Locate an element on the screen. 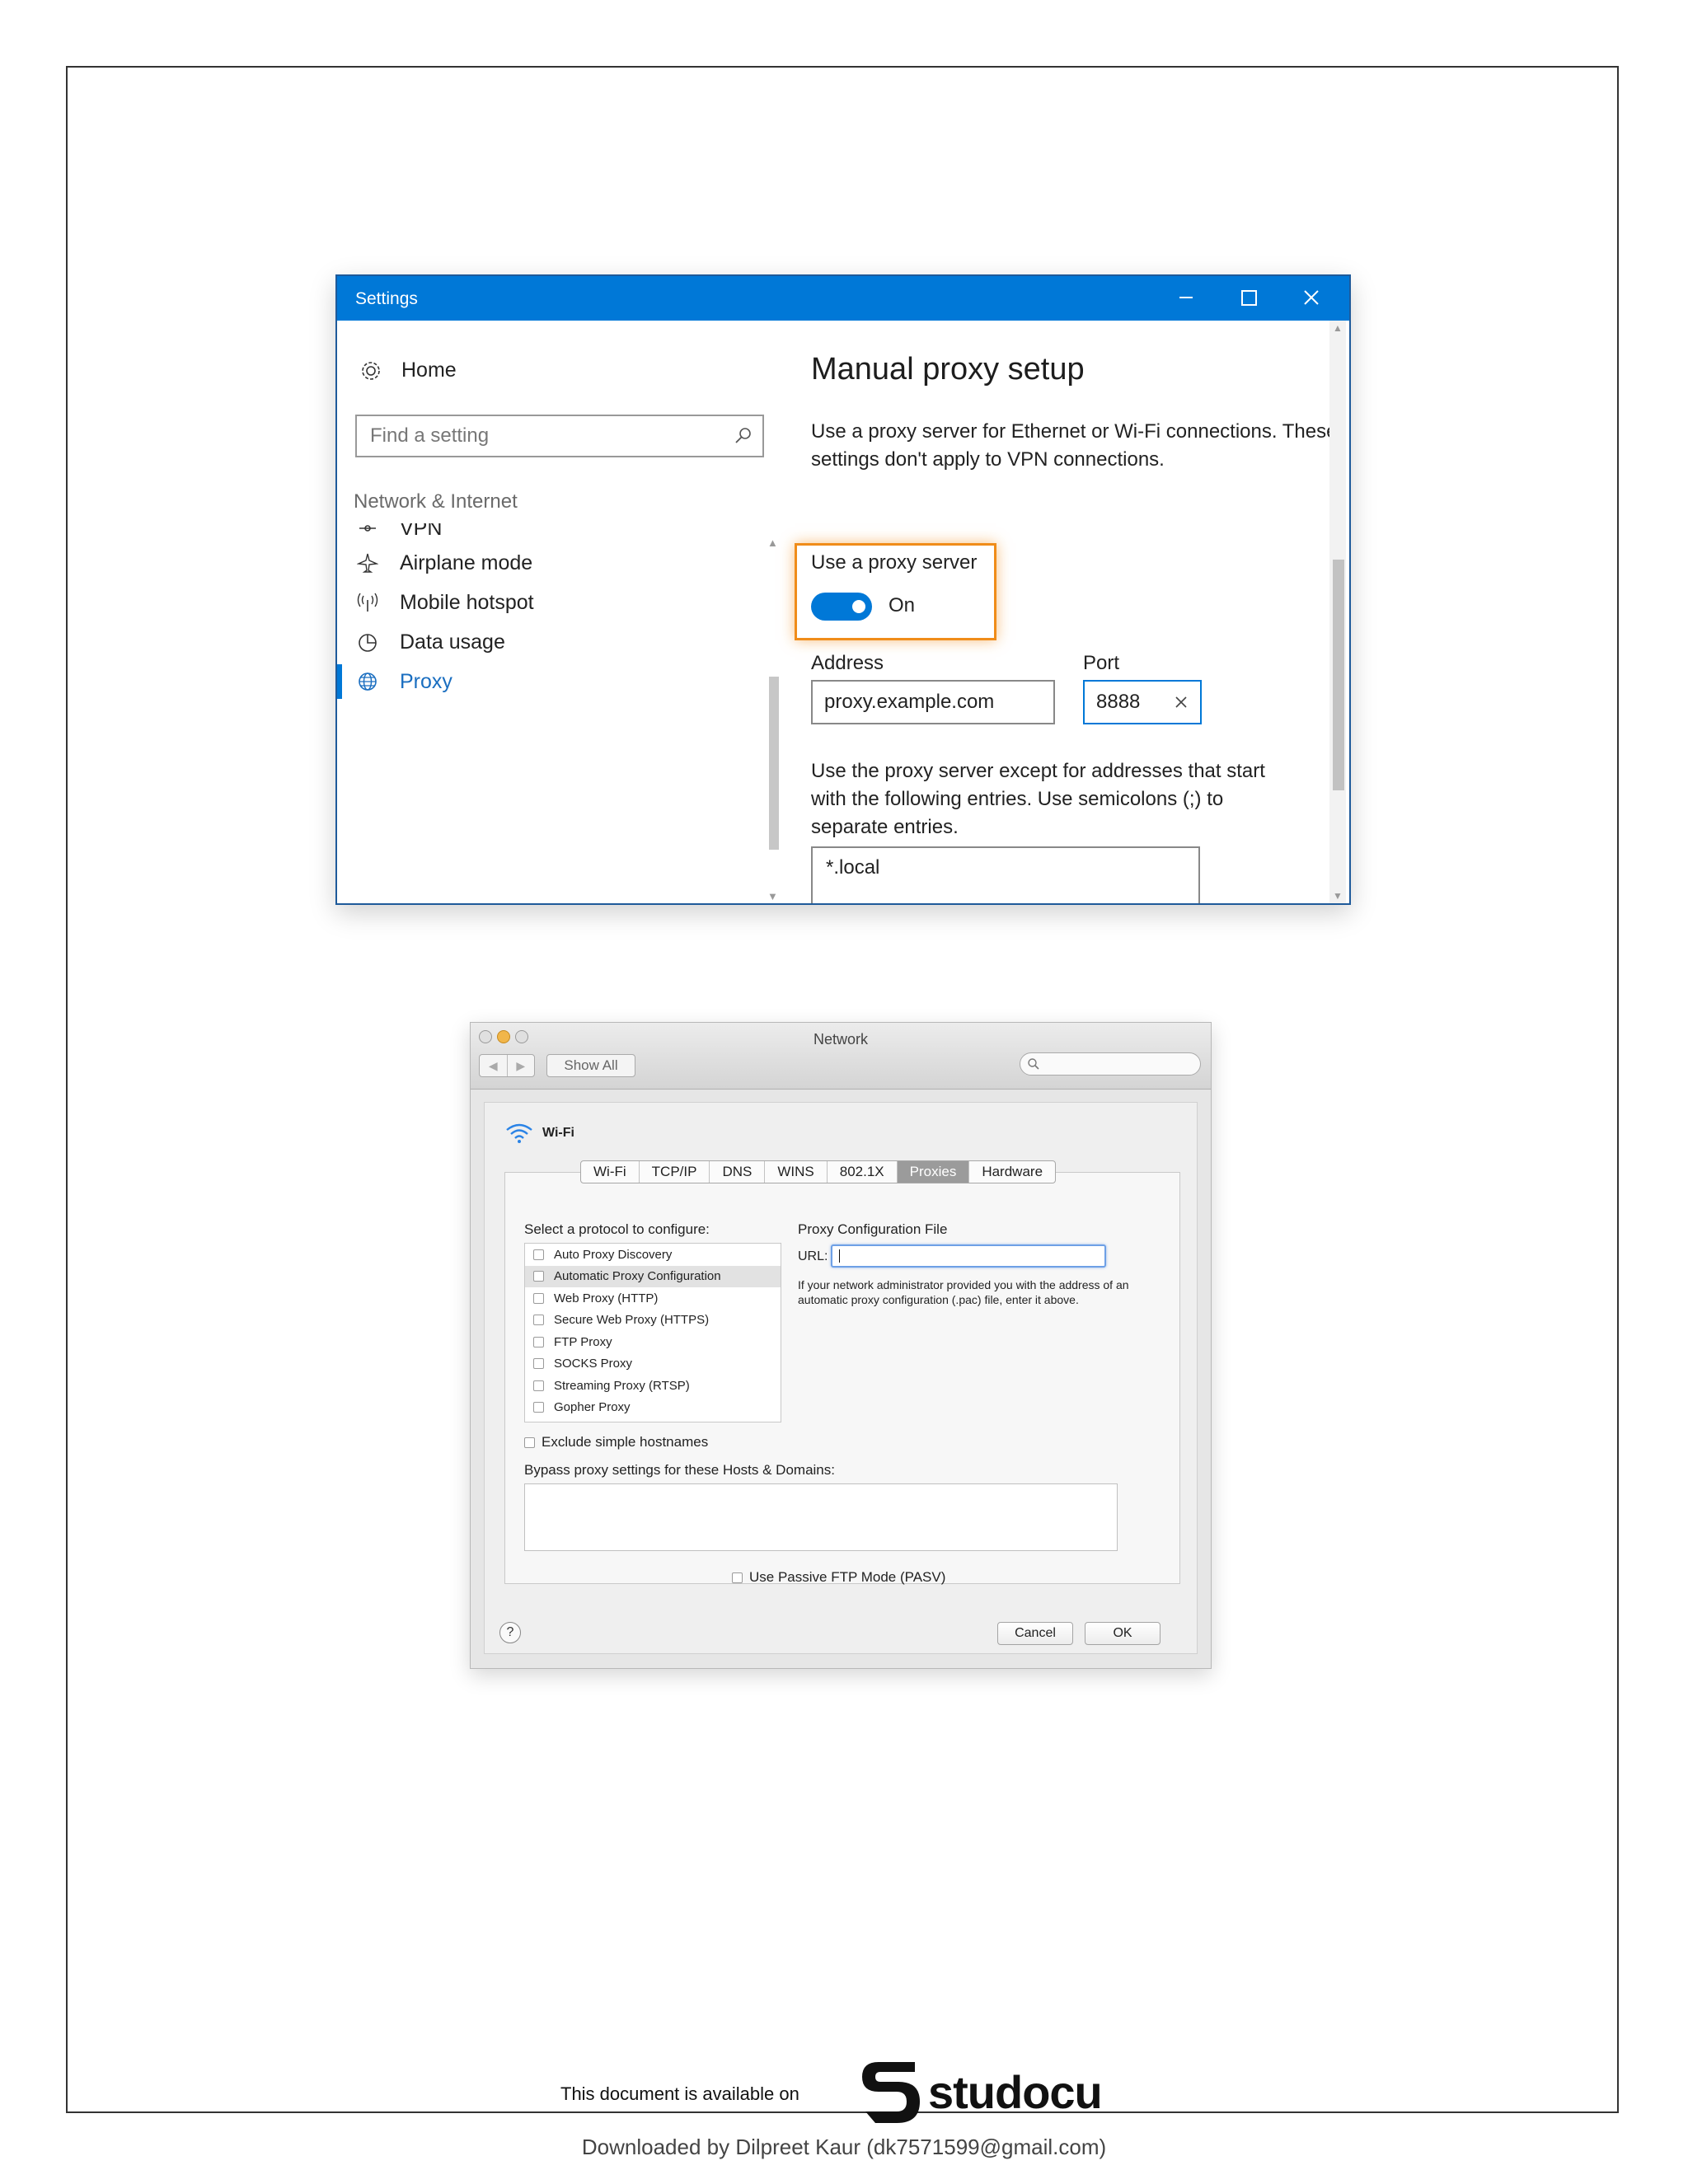 This screenshot has height=2184, width=1688. protocol-socks-proxy: SOCKS Proxy is located at coordinates (653, 1364).